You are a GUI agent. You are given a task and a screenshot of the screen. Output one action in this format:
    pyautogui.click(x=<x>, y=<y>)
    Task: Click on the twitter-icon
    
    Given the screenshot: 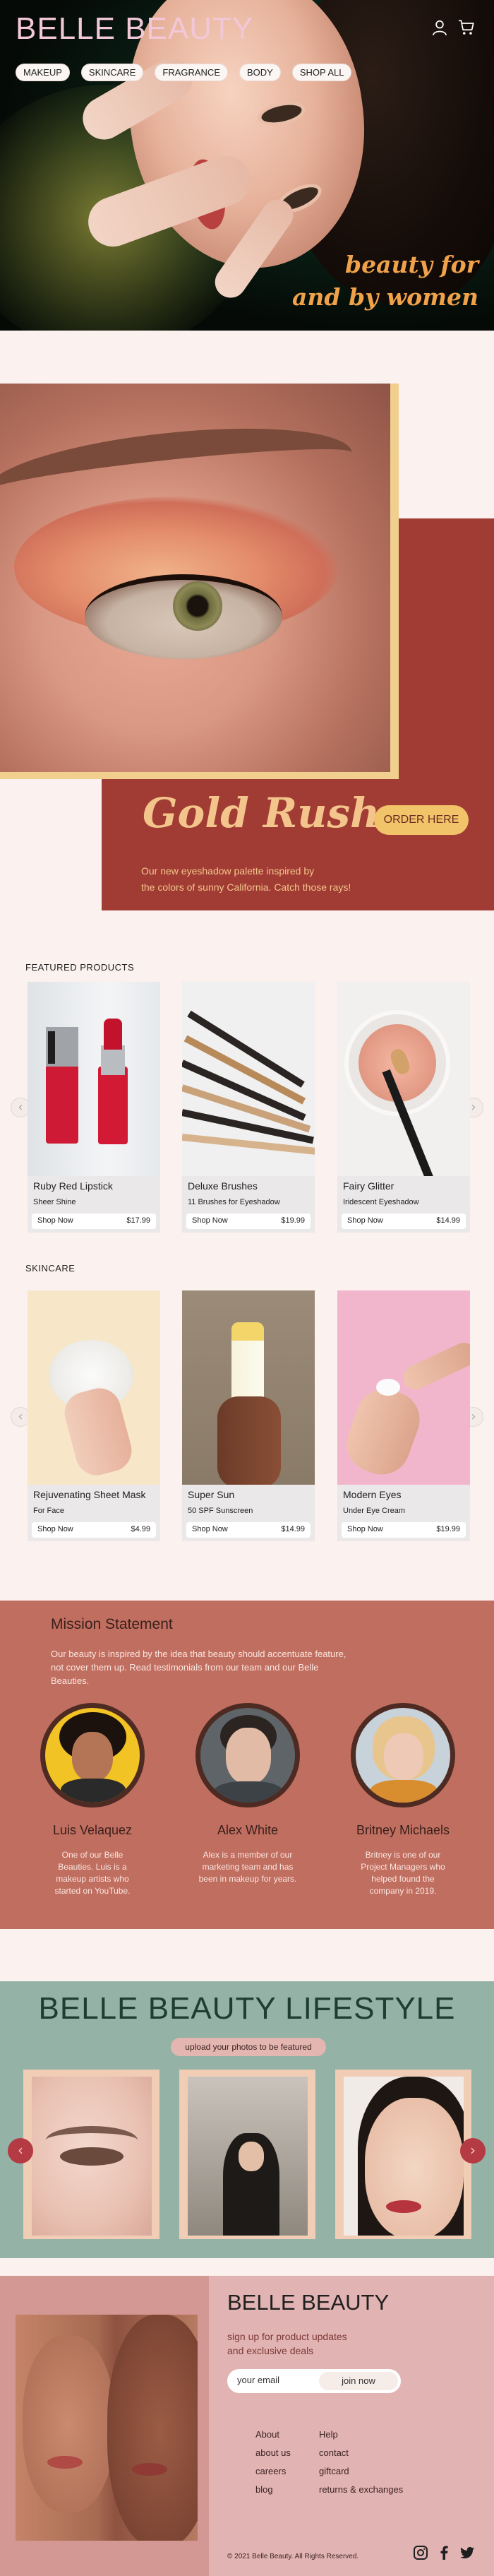 What is the action you would take?
    pyautogui.click(x=468, y=2552)
    